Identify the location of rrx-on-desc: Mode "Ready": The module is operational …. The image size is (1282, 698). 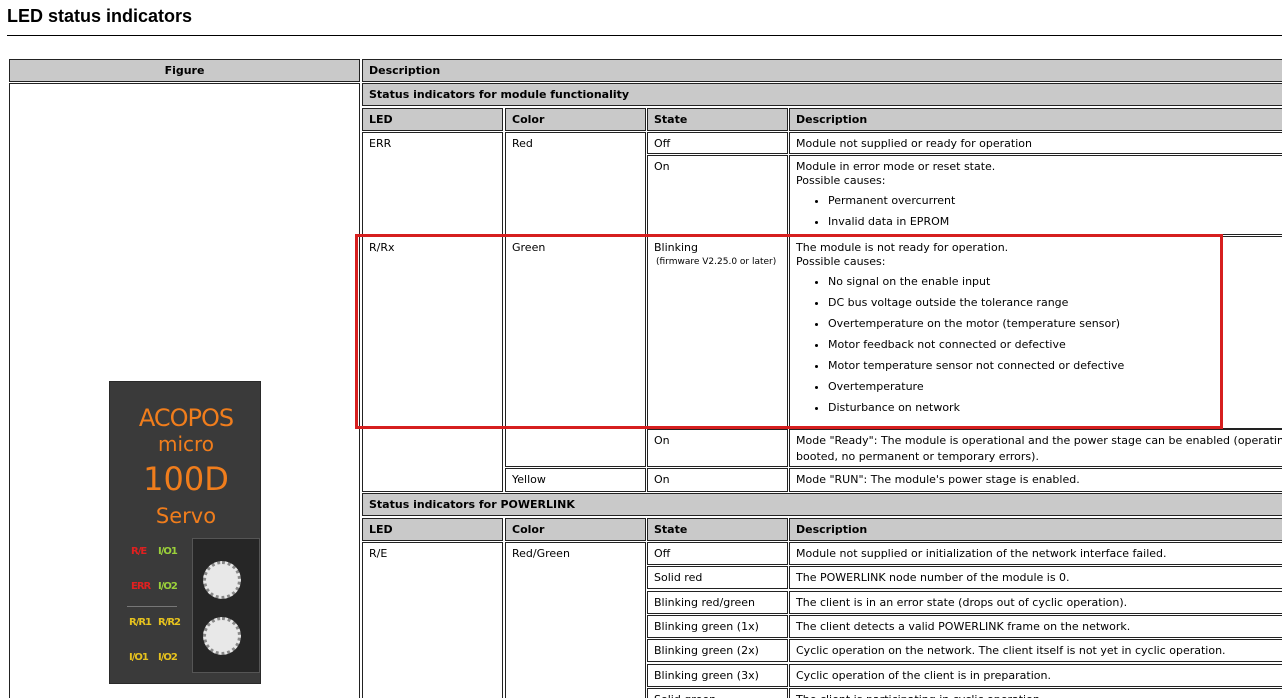
(1035, 448).